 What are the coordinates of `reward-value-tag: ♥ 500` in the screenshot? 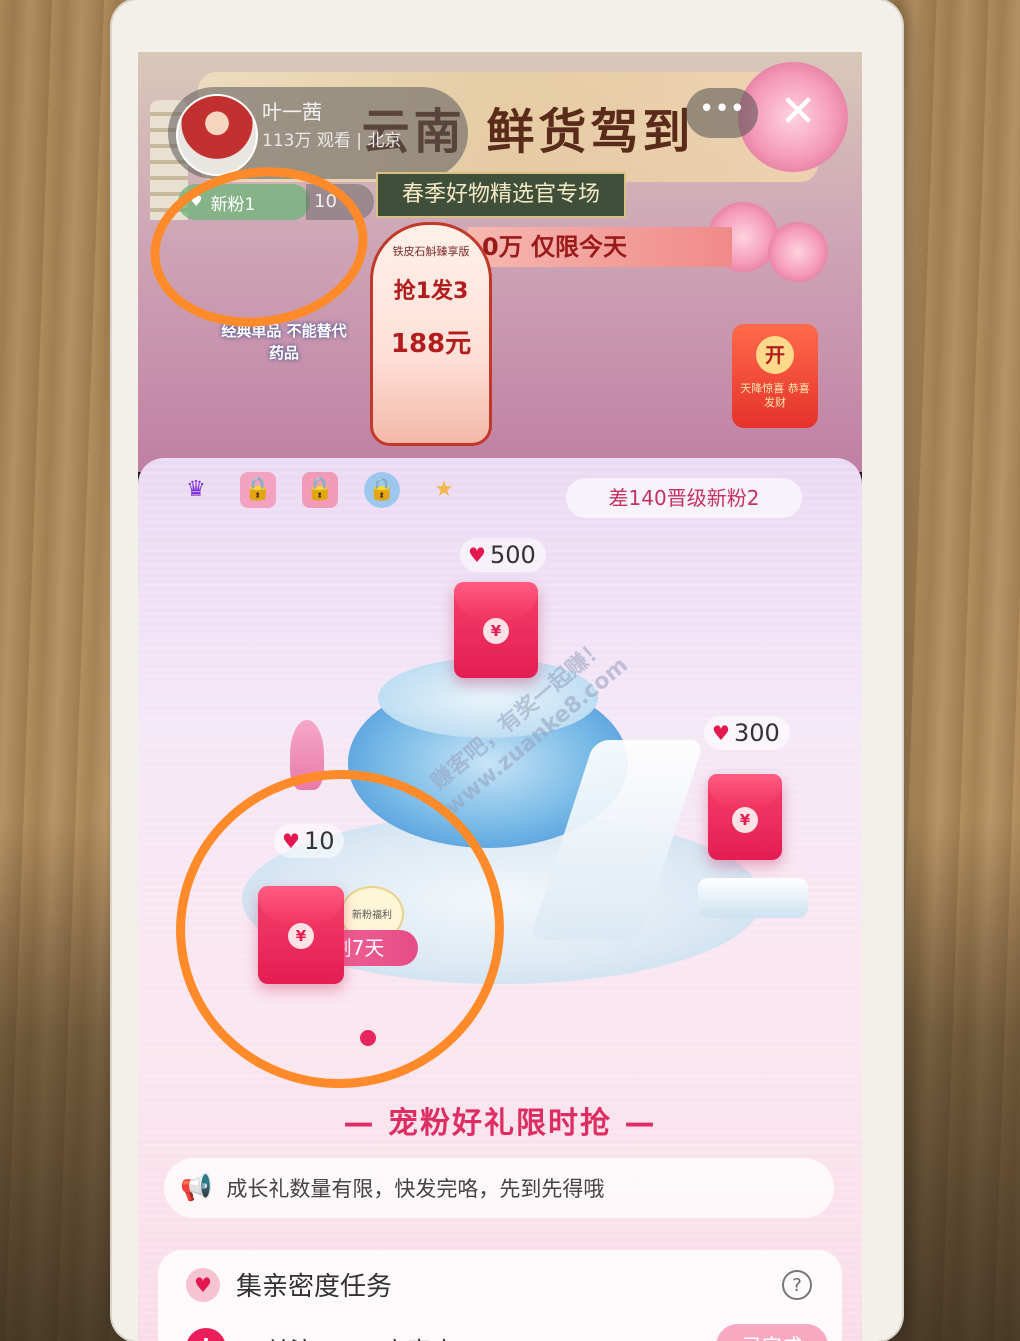 It's located at (503, 555).